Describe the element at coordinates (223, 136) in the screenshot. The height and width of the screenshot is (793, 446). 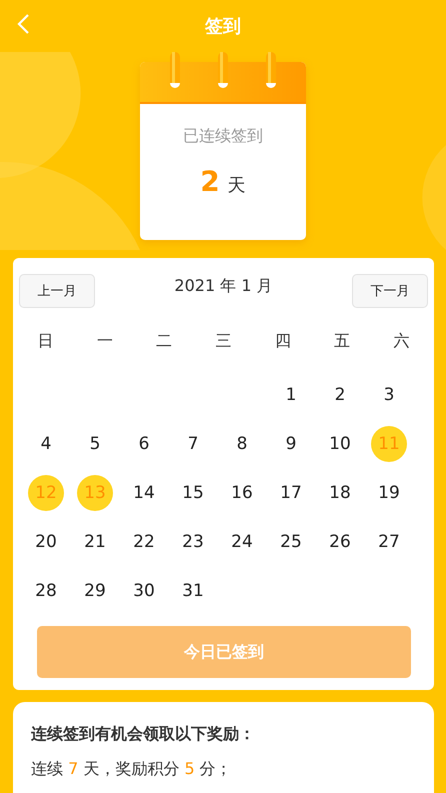
I see `streak-label: 已连续签到` at that location.